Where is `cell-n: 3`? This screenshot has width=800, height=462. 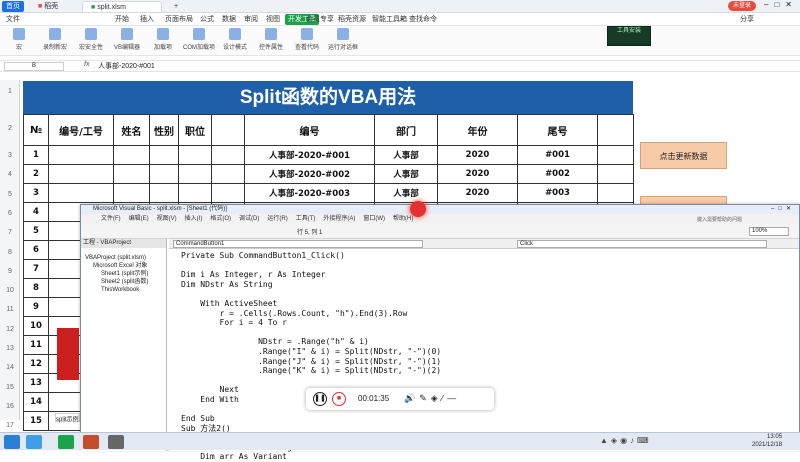 cell-n: 3 is located at coordinates (36, 193).